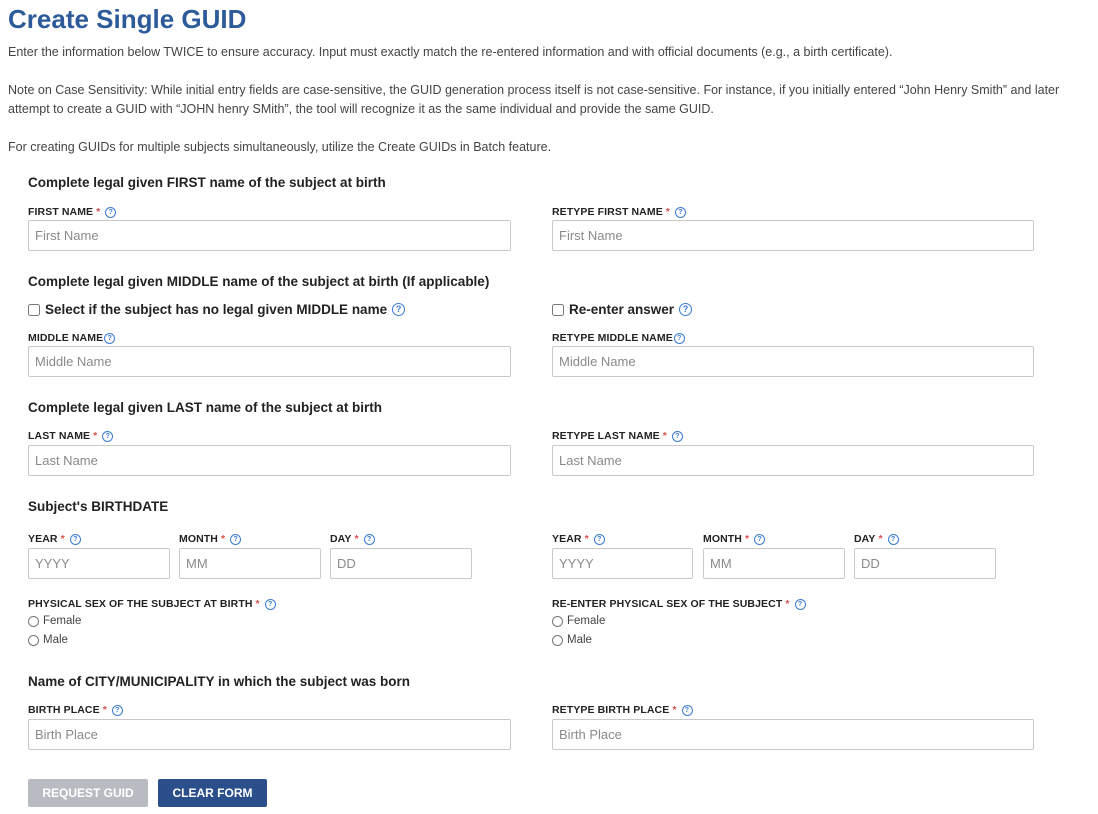 The image size is (1098, 814). Describe the element at coordinates (72, 338) in the screenshot. I see `middle-name-label: MIDDLE NAME?` at that location.